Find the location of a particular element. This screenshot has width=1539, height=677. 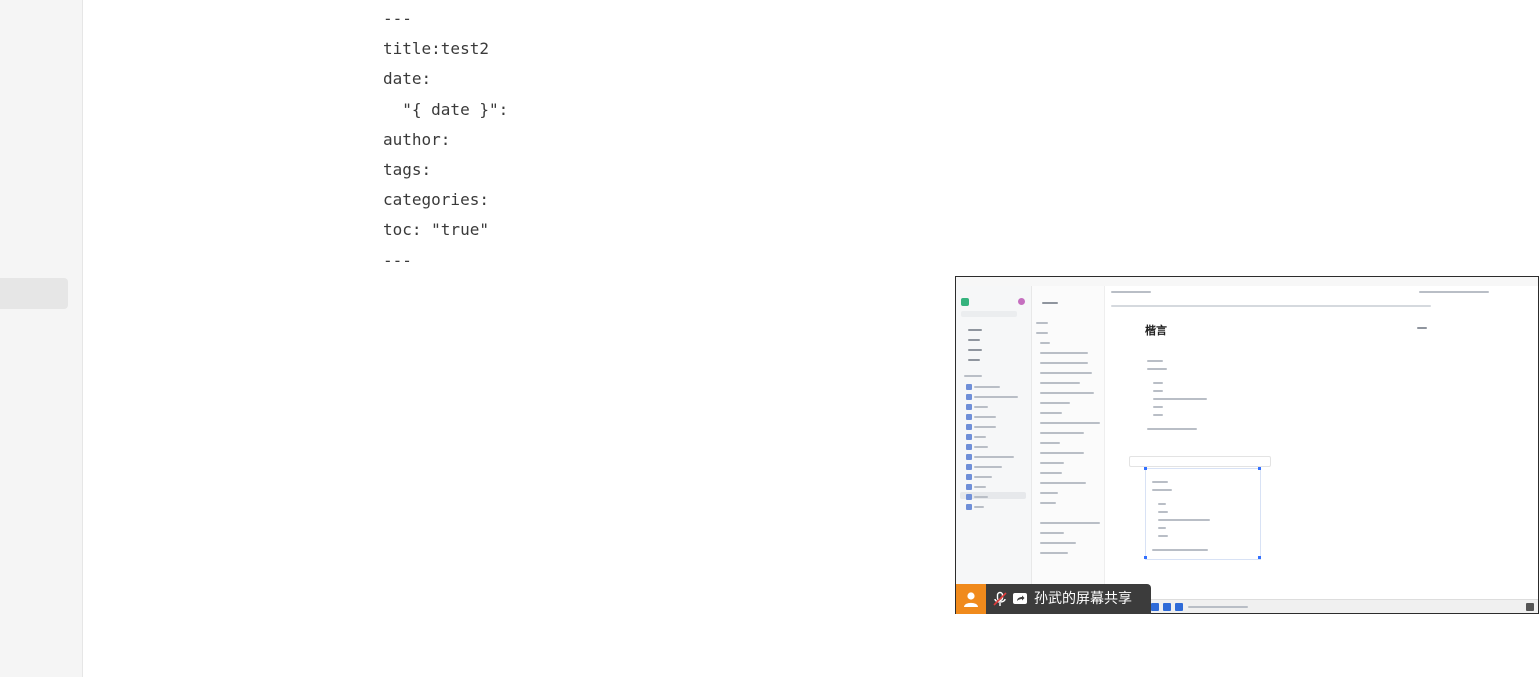

sidebar-selected-item is located at coordinates (34, 293).